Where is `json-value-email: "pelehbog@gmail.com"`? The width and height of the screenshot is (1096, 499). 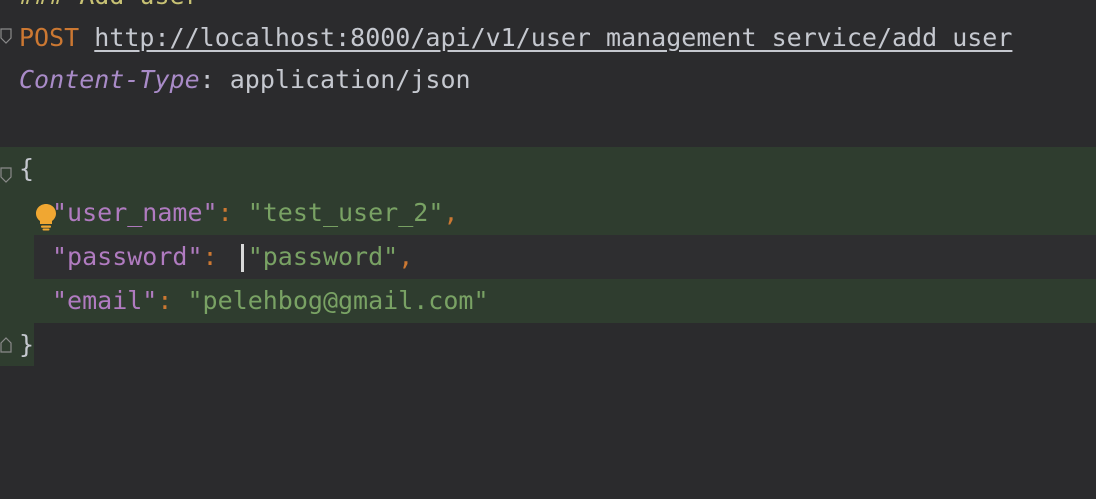
json-value-email: "pelehbog@gmail.com" is located at coordinates (338, 300).